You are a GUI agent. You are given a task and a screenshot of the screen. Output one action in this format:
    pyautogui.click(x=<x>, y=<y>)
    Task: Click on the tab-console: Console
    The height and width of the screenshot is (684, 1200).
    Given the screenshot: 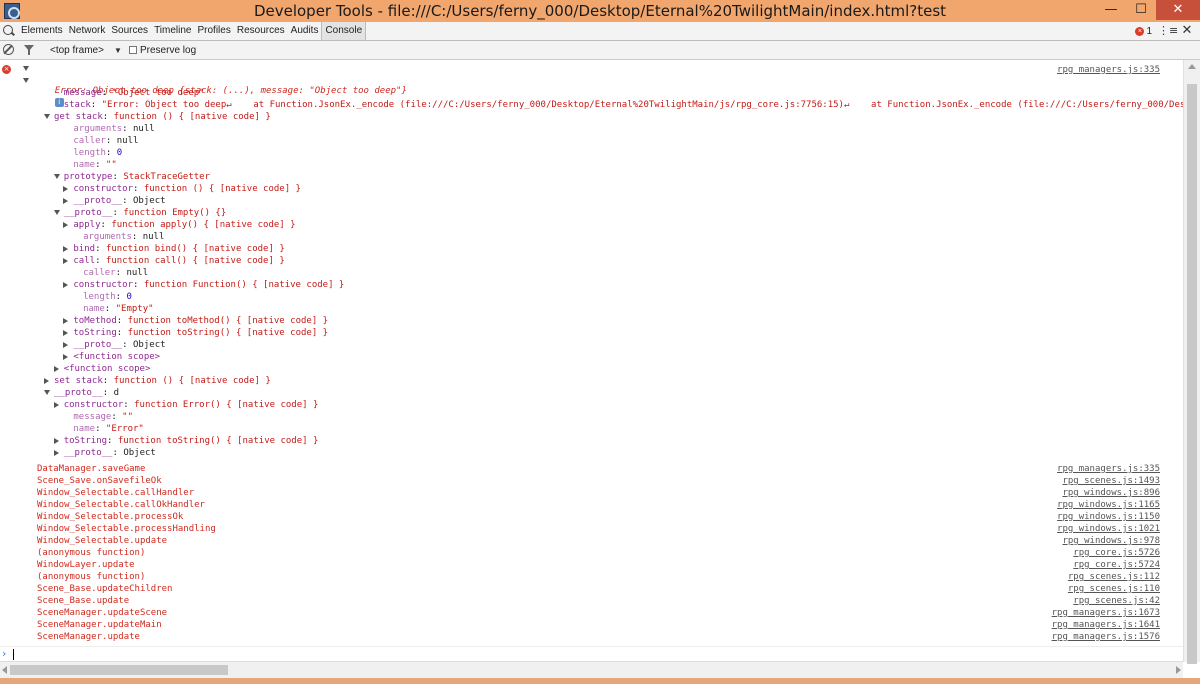 What is the action you would take?
    pyautogui.click(x=344, y=31)
    